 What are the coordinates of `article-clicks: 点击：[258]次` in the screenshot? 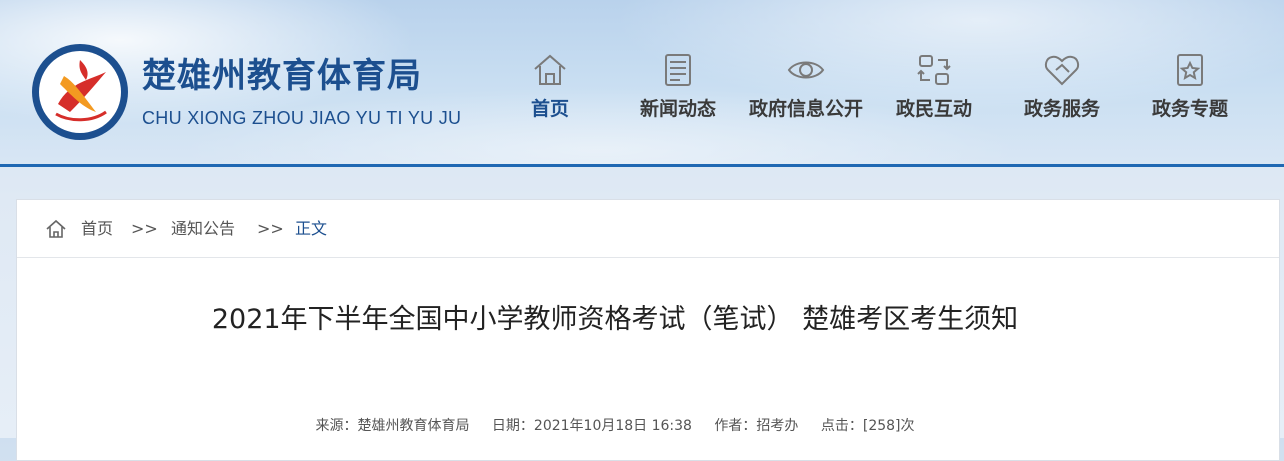 It's located at (867, 426).